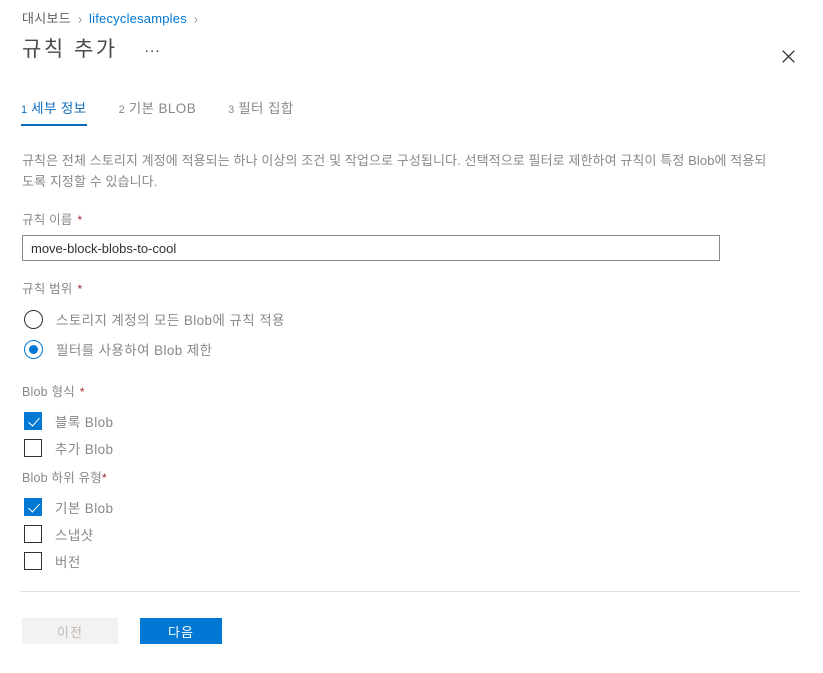 Image resolution: width=823 pixels, height=673 pixels. I want to click on blob-subtype-group: Blob 하위 유형* 기본 Blob 스냅샷 버전, so click(402, 522).